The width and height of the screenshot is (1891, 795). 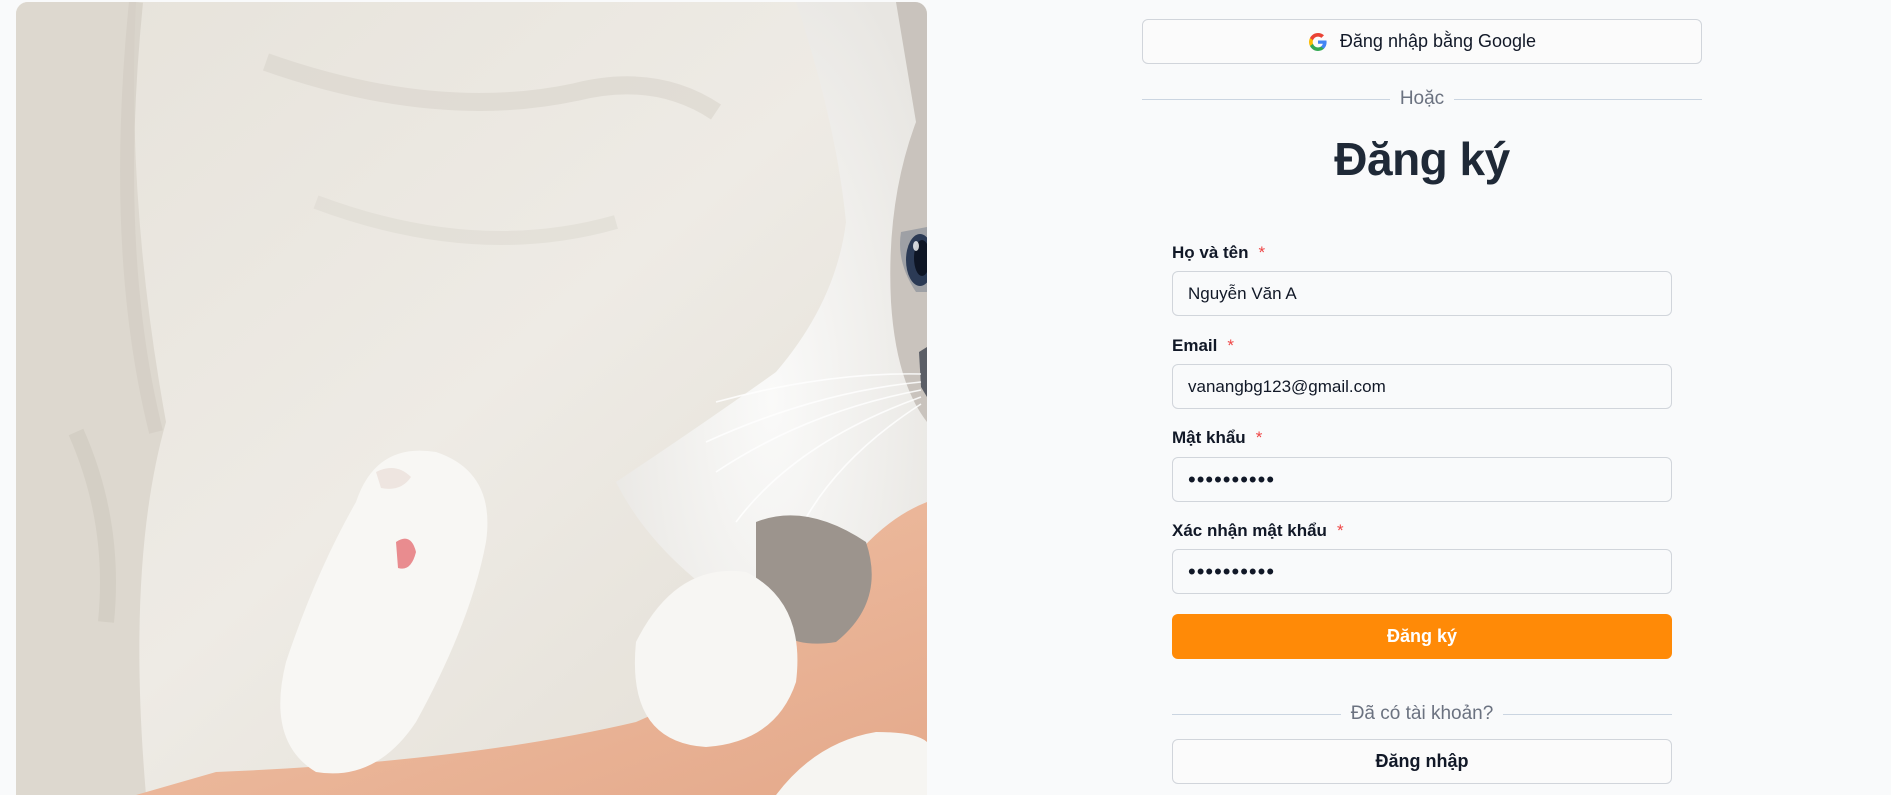 I want to click on account-divider: Đã có tài khoản?, so click(x=1422, y=714).